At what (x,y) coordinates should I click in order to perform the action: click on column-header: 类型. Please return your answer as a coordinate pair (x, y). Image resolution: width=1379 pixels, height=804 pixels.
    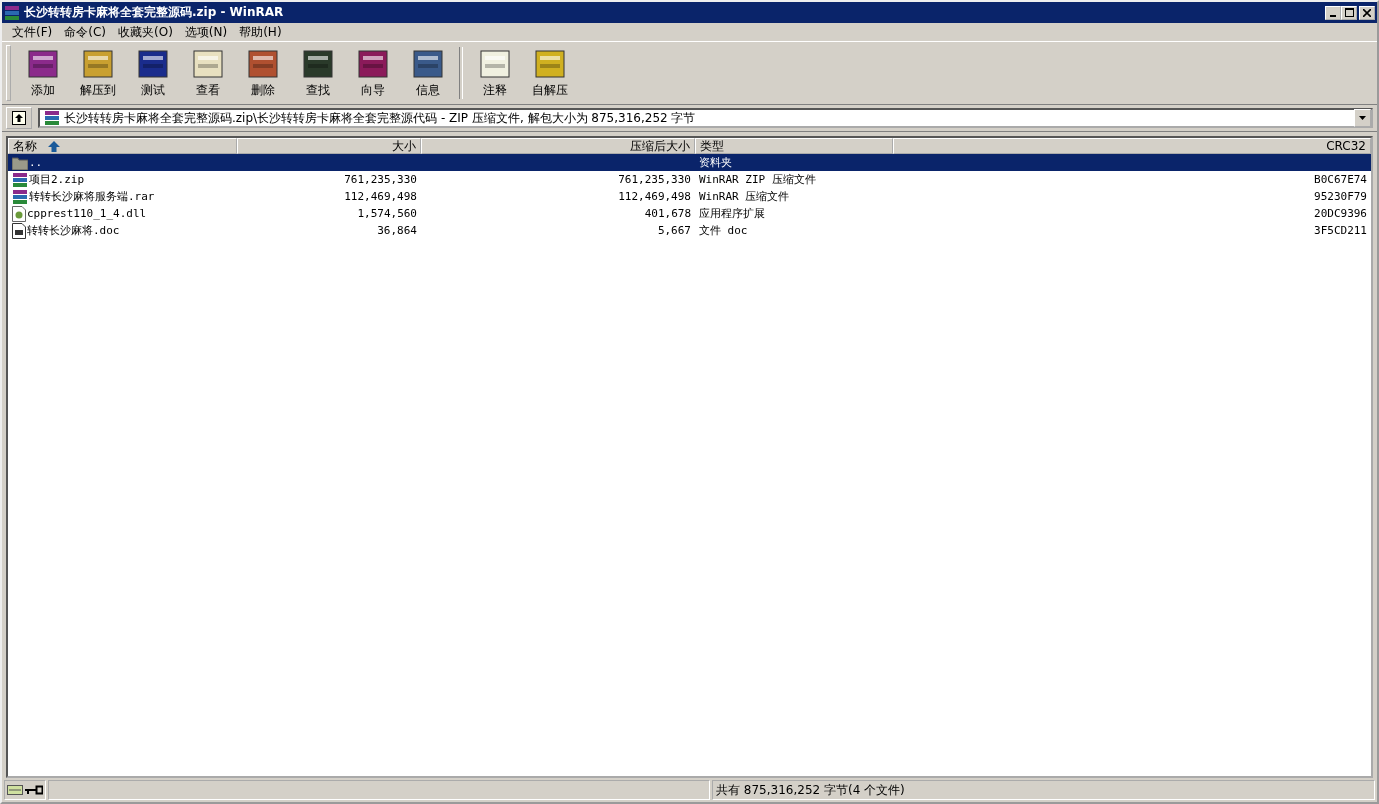
    Looking at the image, I should click on (794, 146).